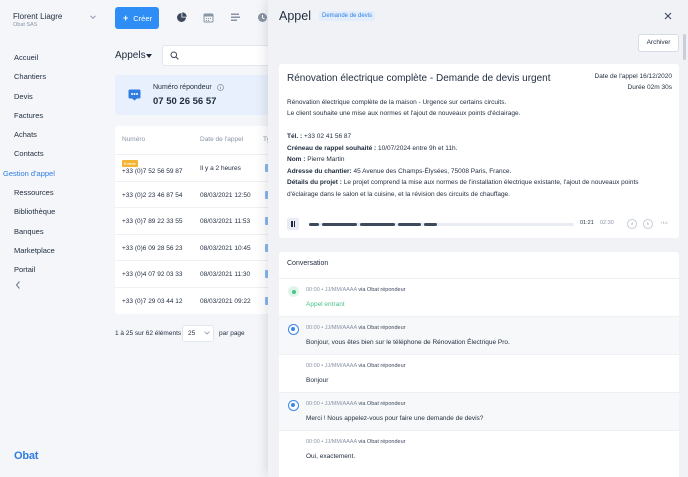 The image size is (688, 477). I want to click on clock-icon, so click(262, 17).